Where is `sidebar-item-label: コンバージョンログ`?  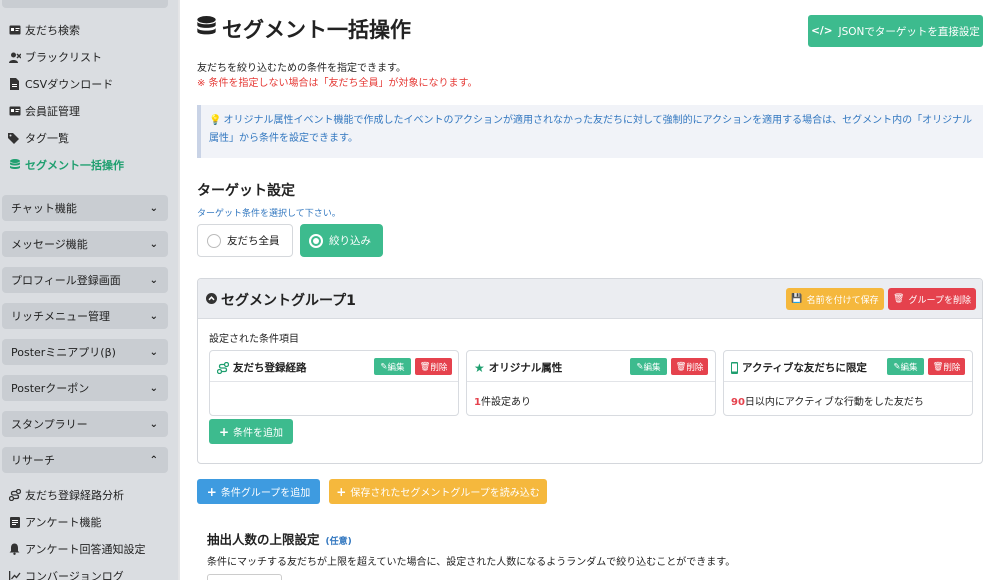 sidebar-item-label: コンバージョンログ is located at coordinates (74, 575).